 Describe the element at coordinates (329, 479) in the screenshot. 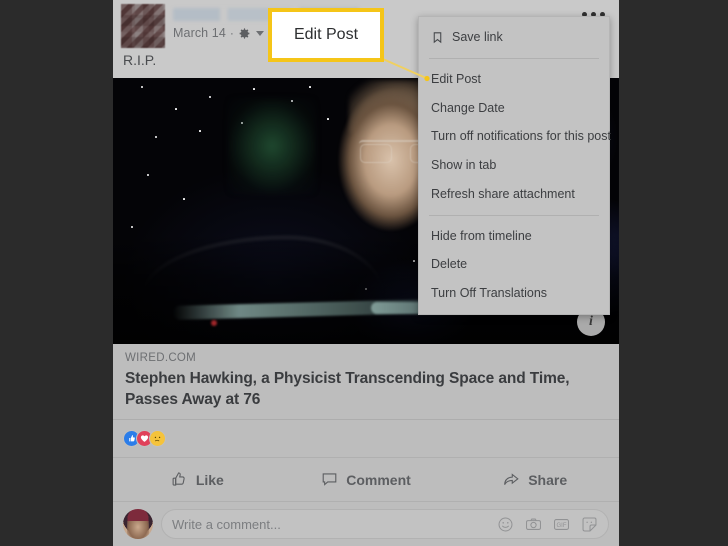

I see `comment-bubble-icon` at that location.